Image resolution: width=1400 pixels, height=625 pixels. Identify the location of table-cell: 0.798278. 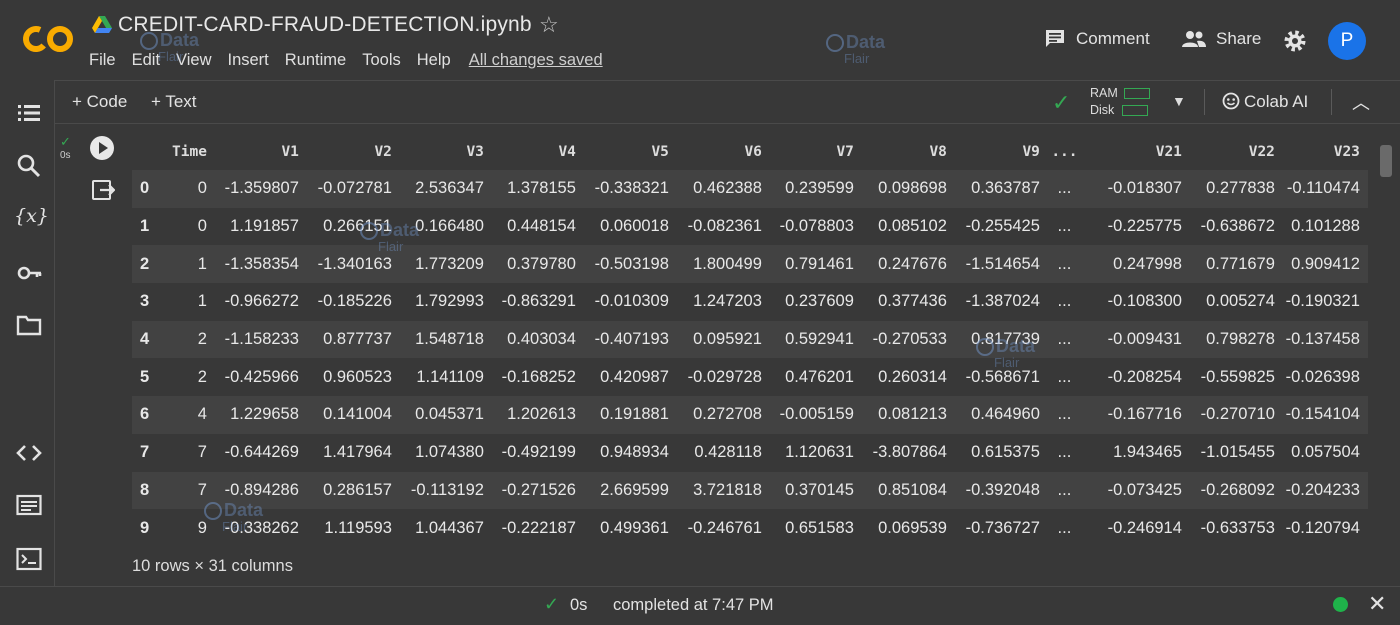
(1228, 339).